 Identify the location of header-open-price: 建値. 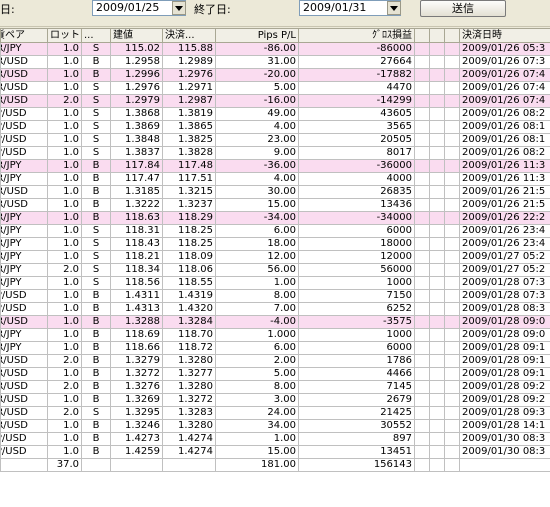
(136, 35).